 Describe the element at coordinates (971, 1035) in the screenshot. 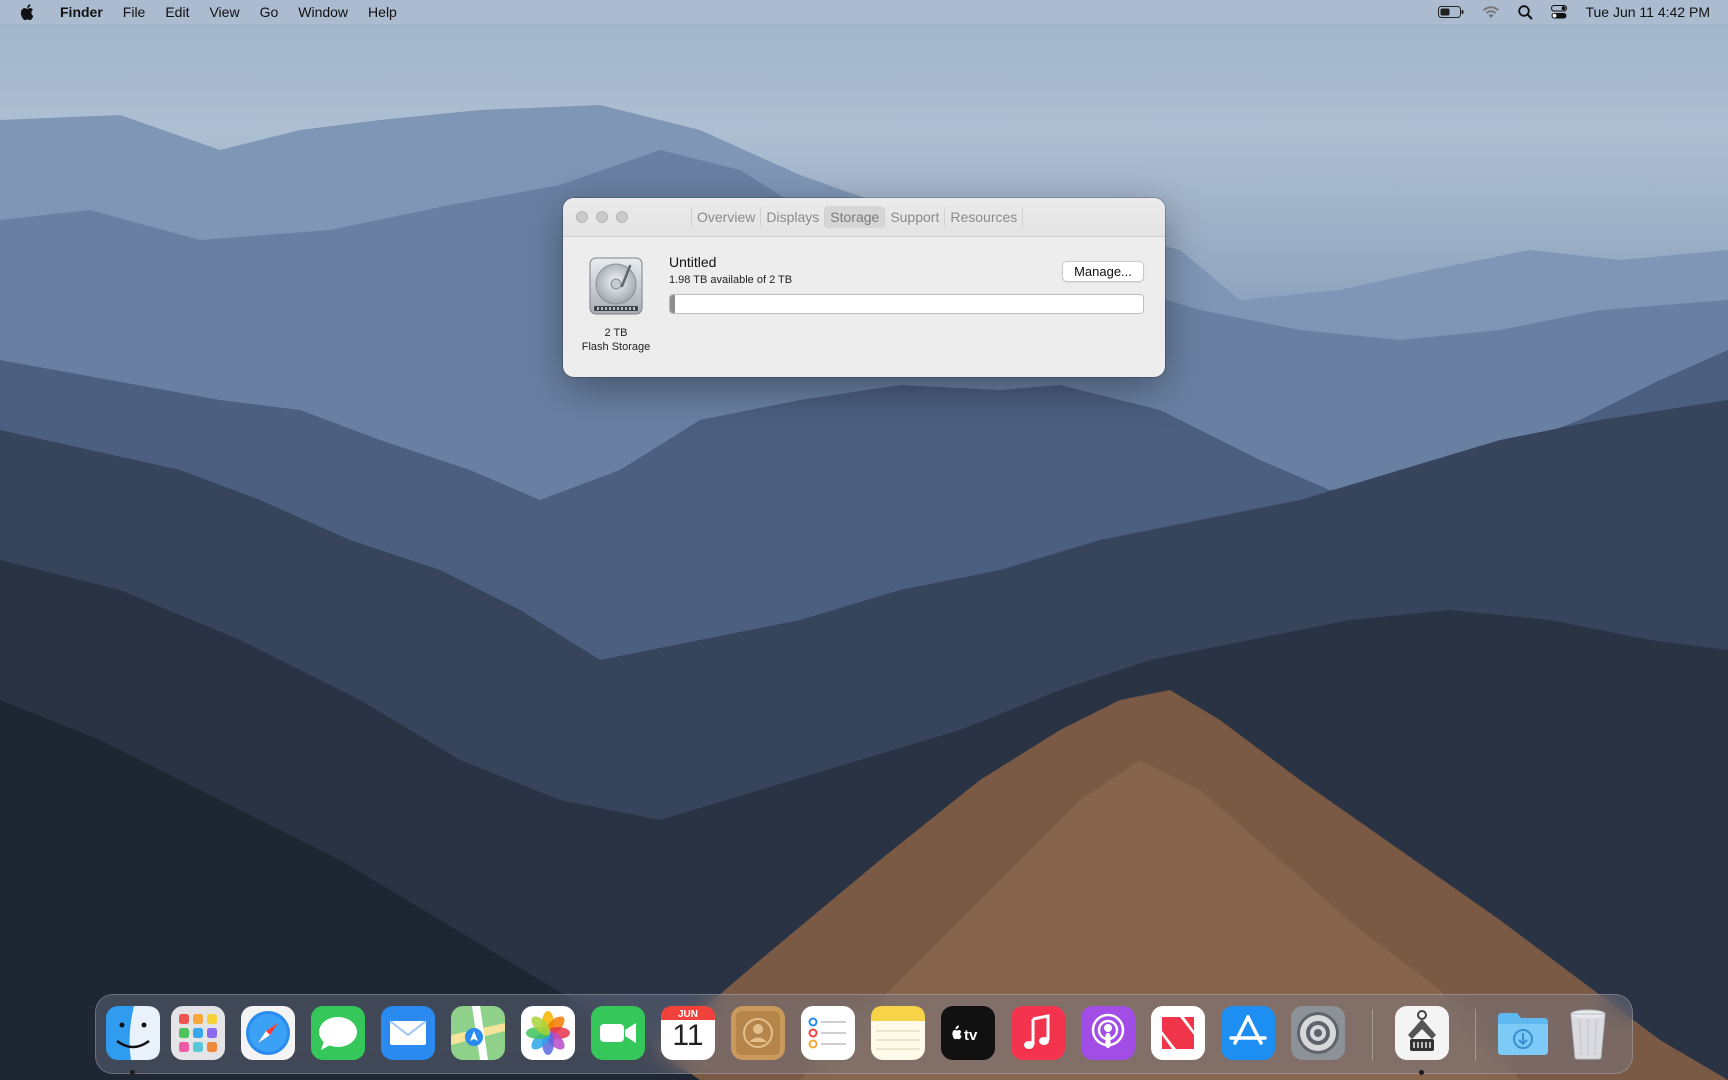

I see `svg-text: tv` at that location.